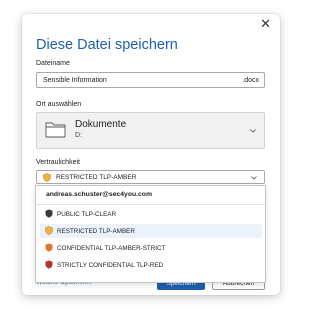 Image resolution: width=320 pixels, height=310 pixels. What do you see at coordinates (150, 80) in the screenshot?
I see `filename-field: Sensible Information .docx` at bounding box center [150, 80].